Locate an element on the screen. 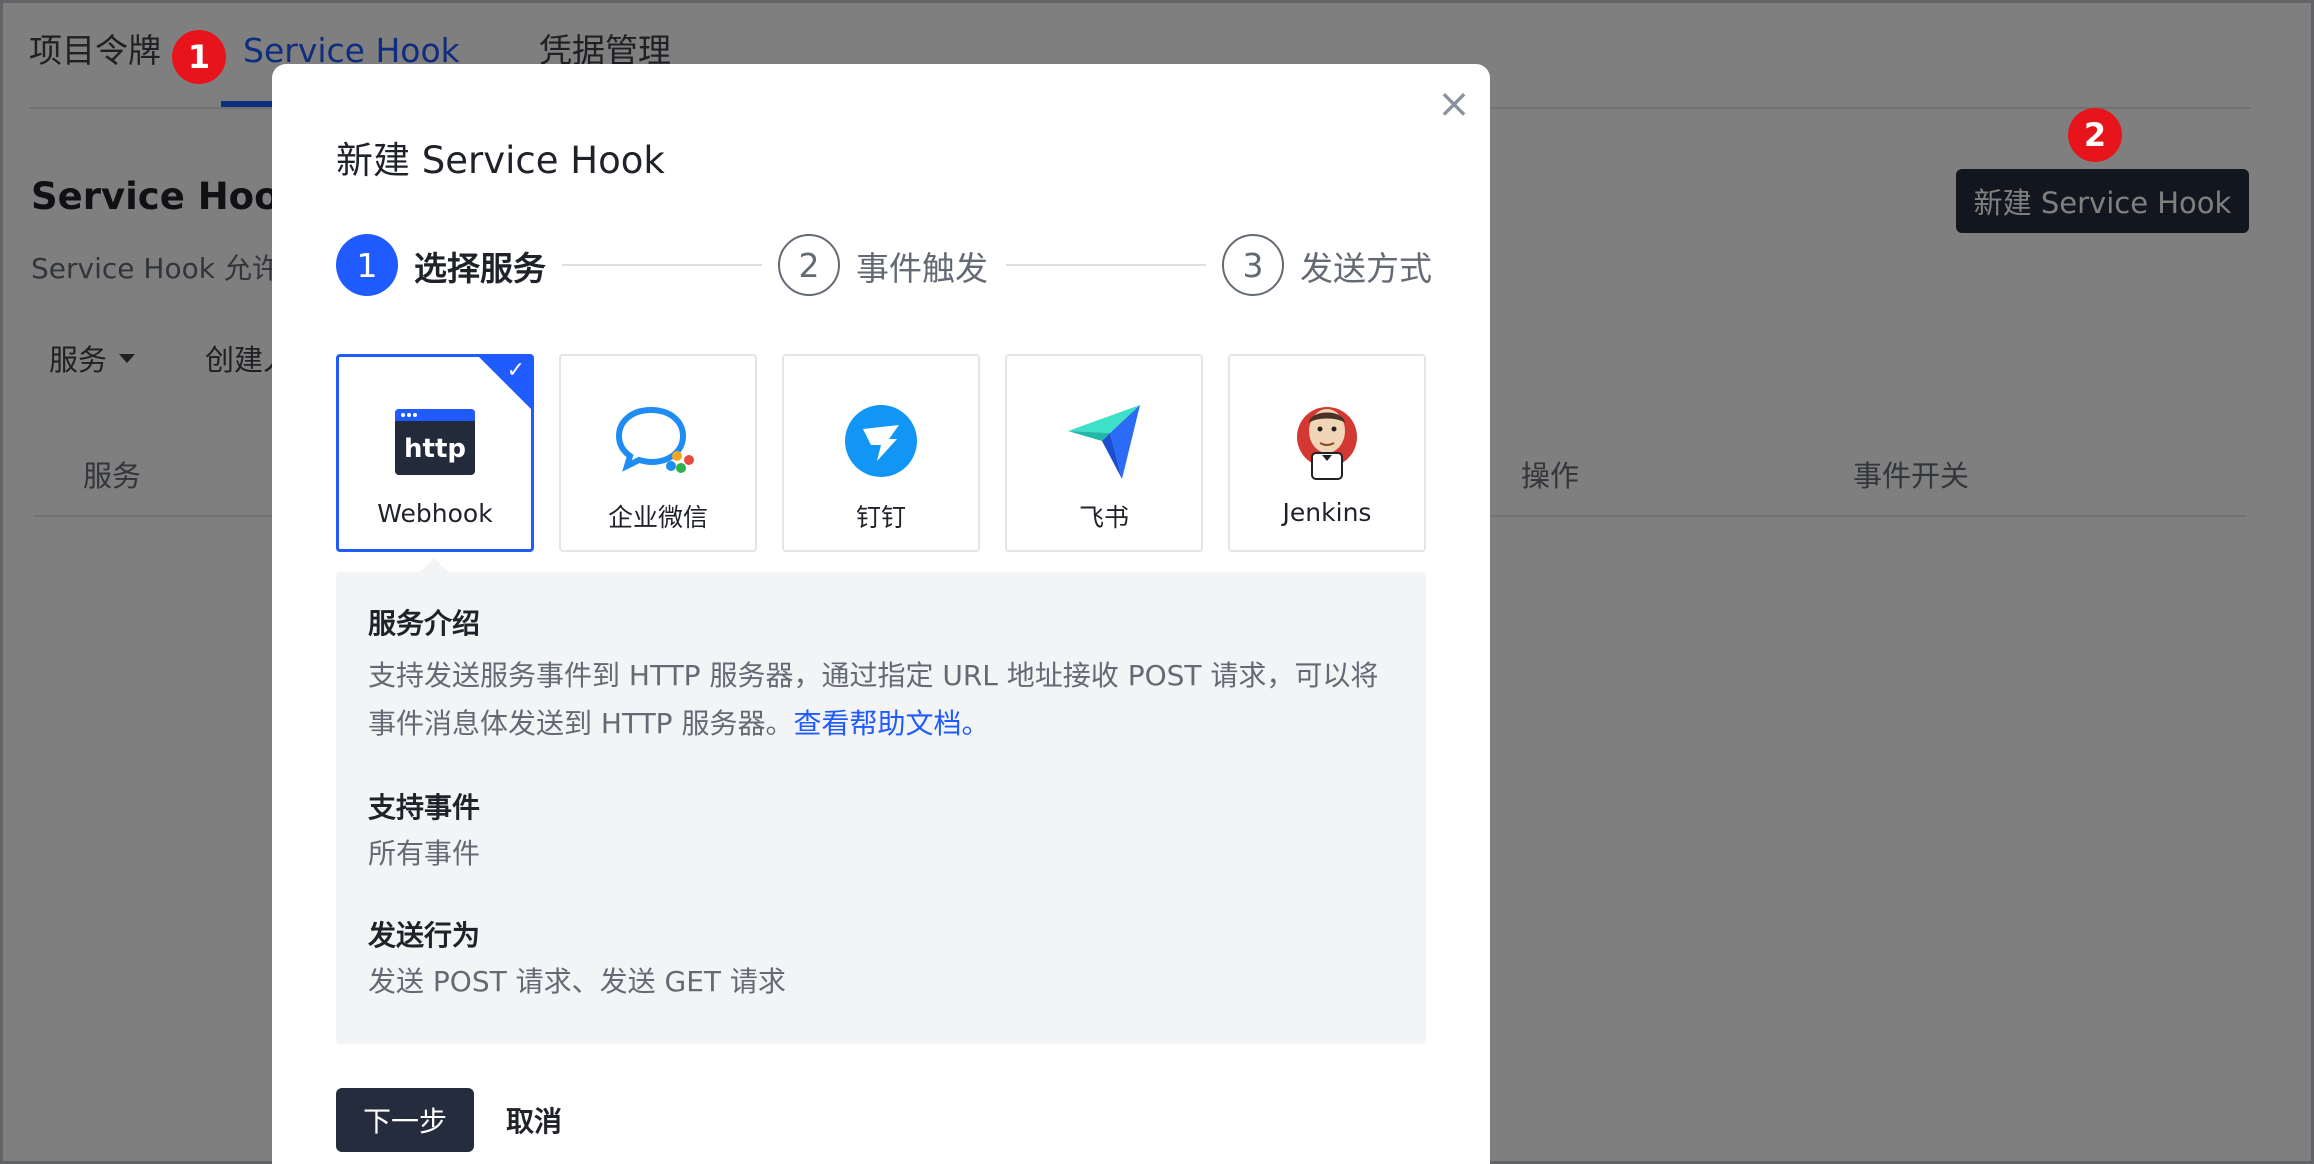  service-label-webhook: Webhook is located at coordinates (435, 513).